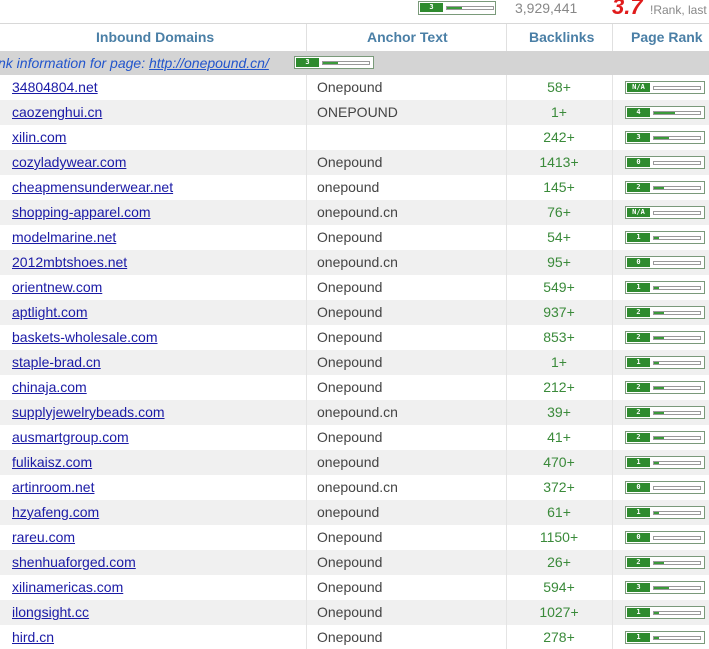 The height and width of the screenshot is (649, 709). What do you see at coordinates (638, 487) in the screenshot?
I see `pagerank-value: 0` at bounding box center [638, 487].